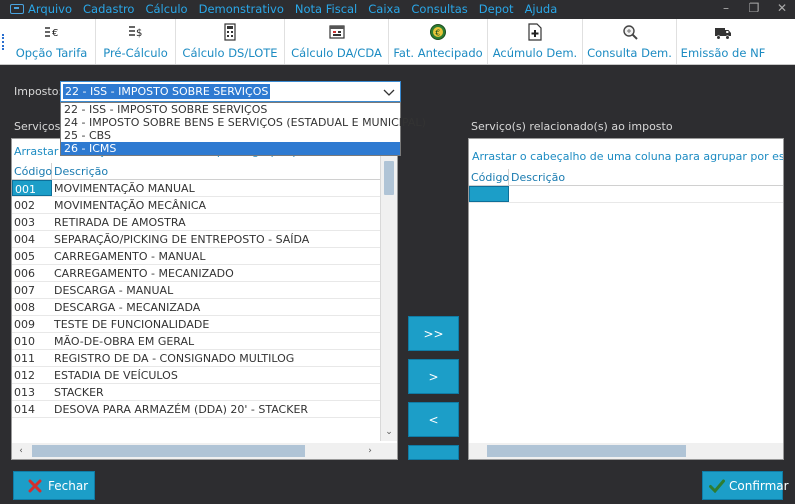  Describe the element at coordinates (433, 452) in the screenshot. I see `remove-all-button` at that location.